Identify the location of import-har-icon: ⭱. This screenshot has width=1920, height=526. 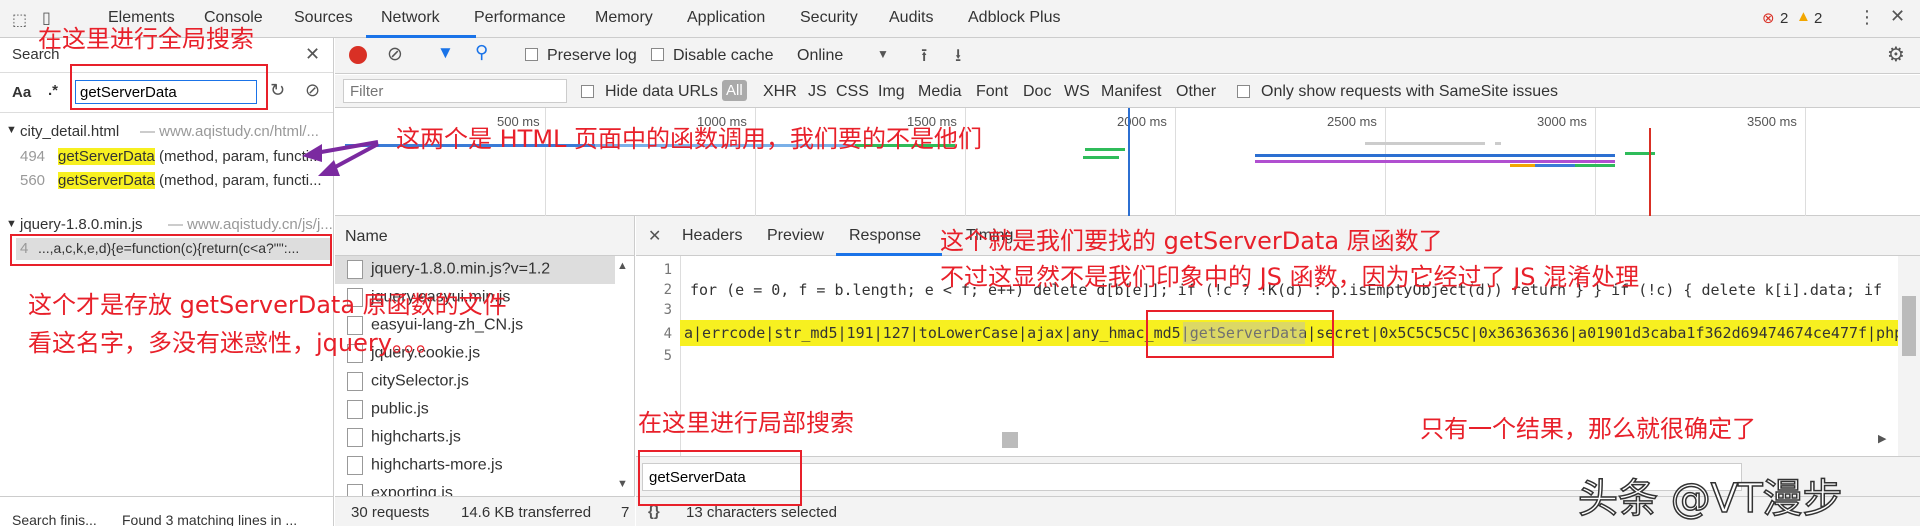
(924, 58).